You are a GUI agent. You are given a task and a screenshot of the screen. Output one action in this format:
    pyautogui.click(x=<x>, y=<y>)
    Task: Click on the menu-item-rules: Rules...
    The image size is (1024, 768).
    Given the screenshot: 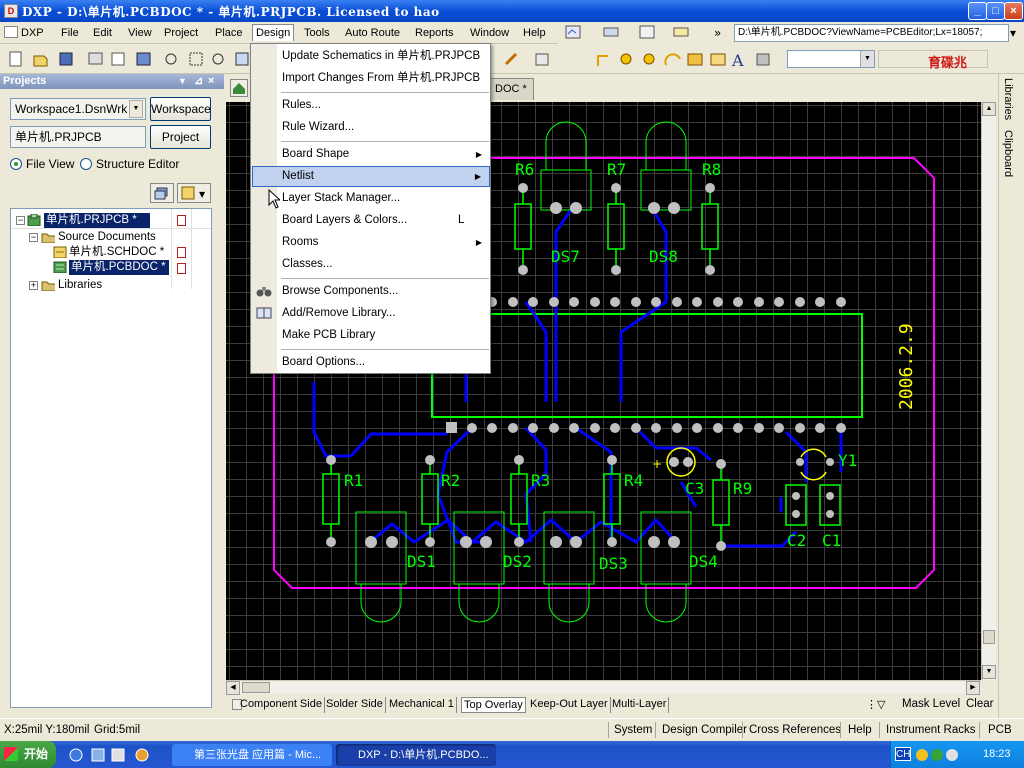 What is the action you would take?
    pyautogui.click(x=371, y=105)
    